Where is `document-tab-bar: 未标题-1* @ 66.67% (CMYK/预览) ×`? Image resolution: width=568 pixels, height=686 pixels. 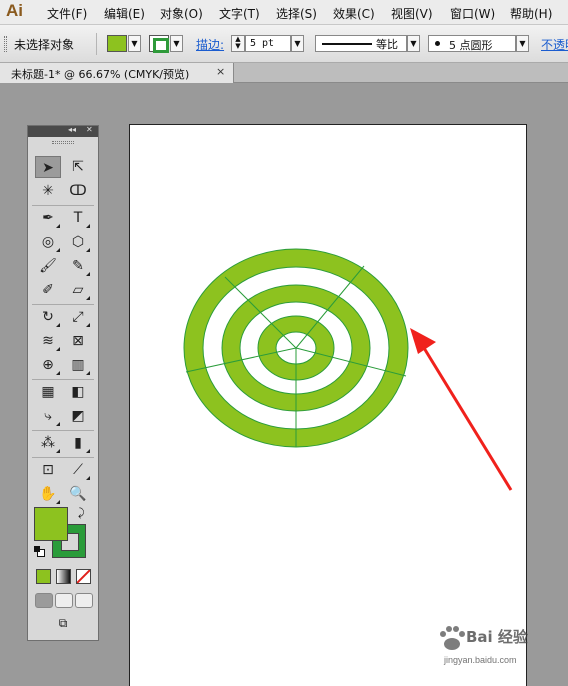
document-tab-bar: 未标题-1* @ 66.67% (CMYK/预览) × is located at coordinates (284, 73).